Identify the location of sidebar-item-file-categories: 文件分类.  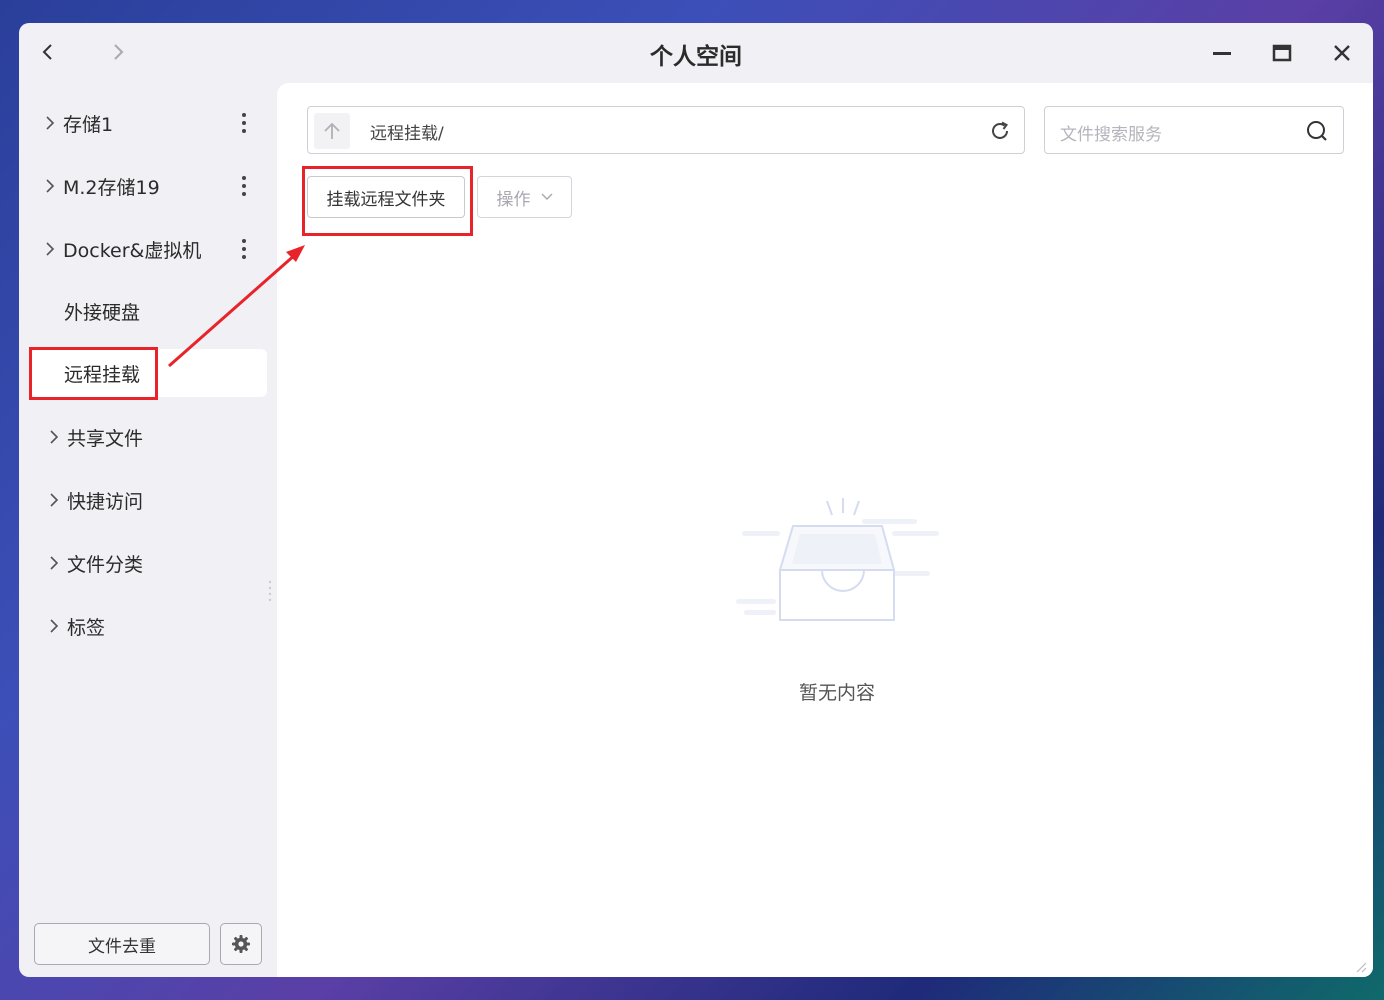
(149, 563).